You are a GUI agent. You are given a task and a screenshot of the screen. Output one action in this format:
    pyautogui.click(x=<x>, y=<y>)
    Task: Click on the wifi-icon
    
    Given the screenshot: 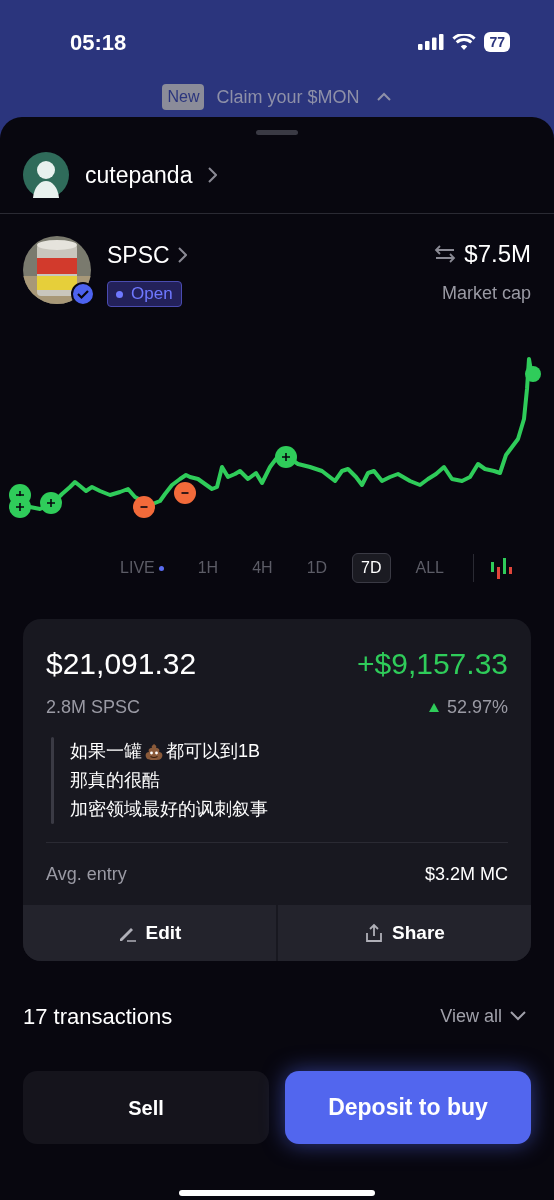 What is the action you would take?
    pyautogui.click(x=464, y=42)
    